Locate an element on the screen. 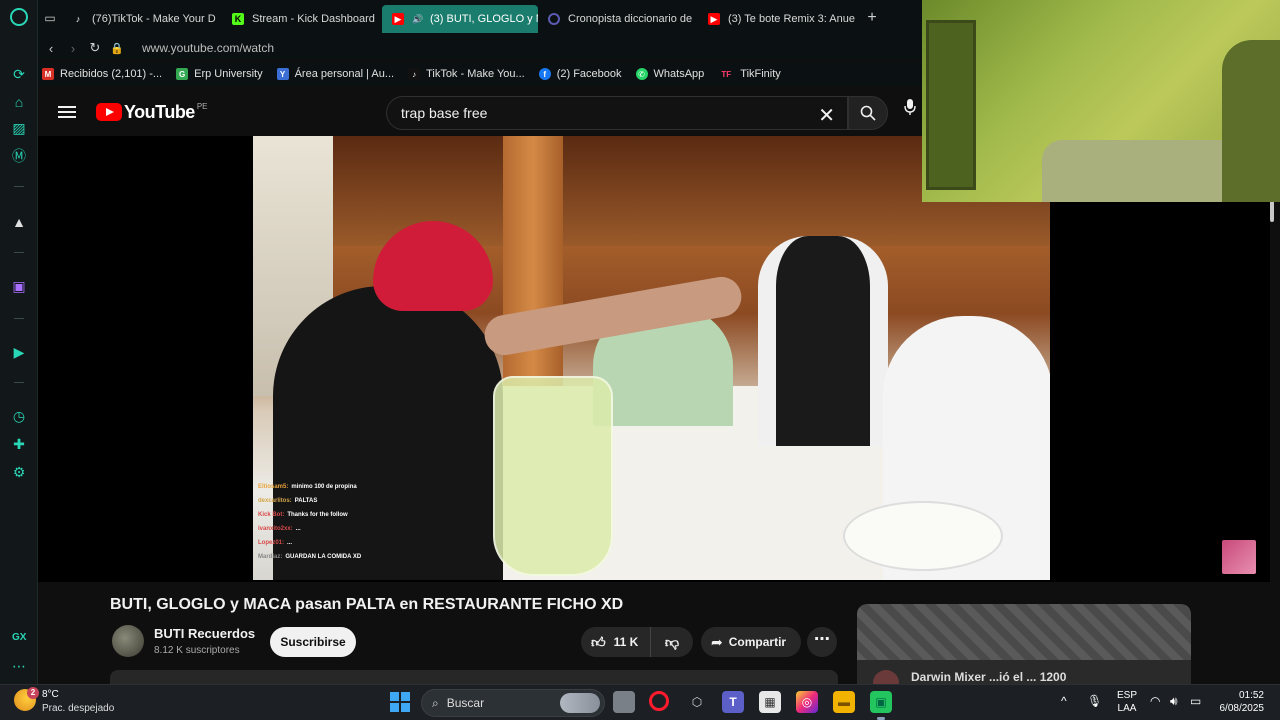 The image size is (1280, 720). tray-chevron-up-icon: ^ is located at coordinates (1064, 701).